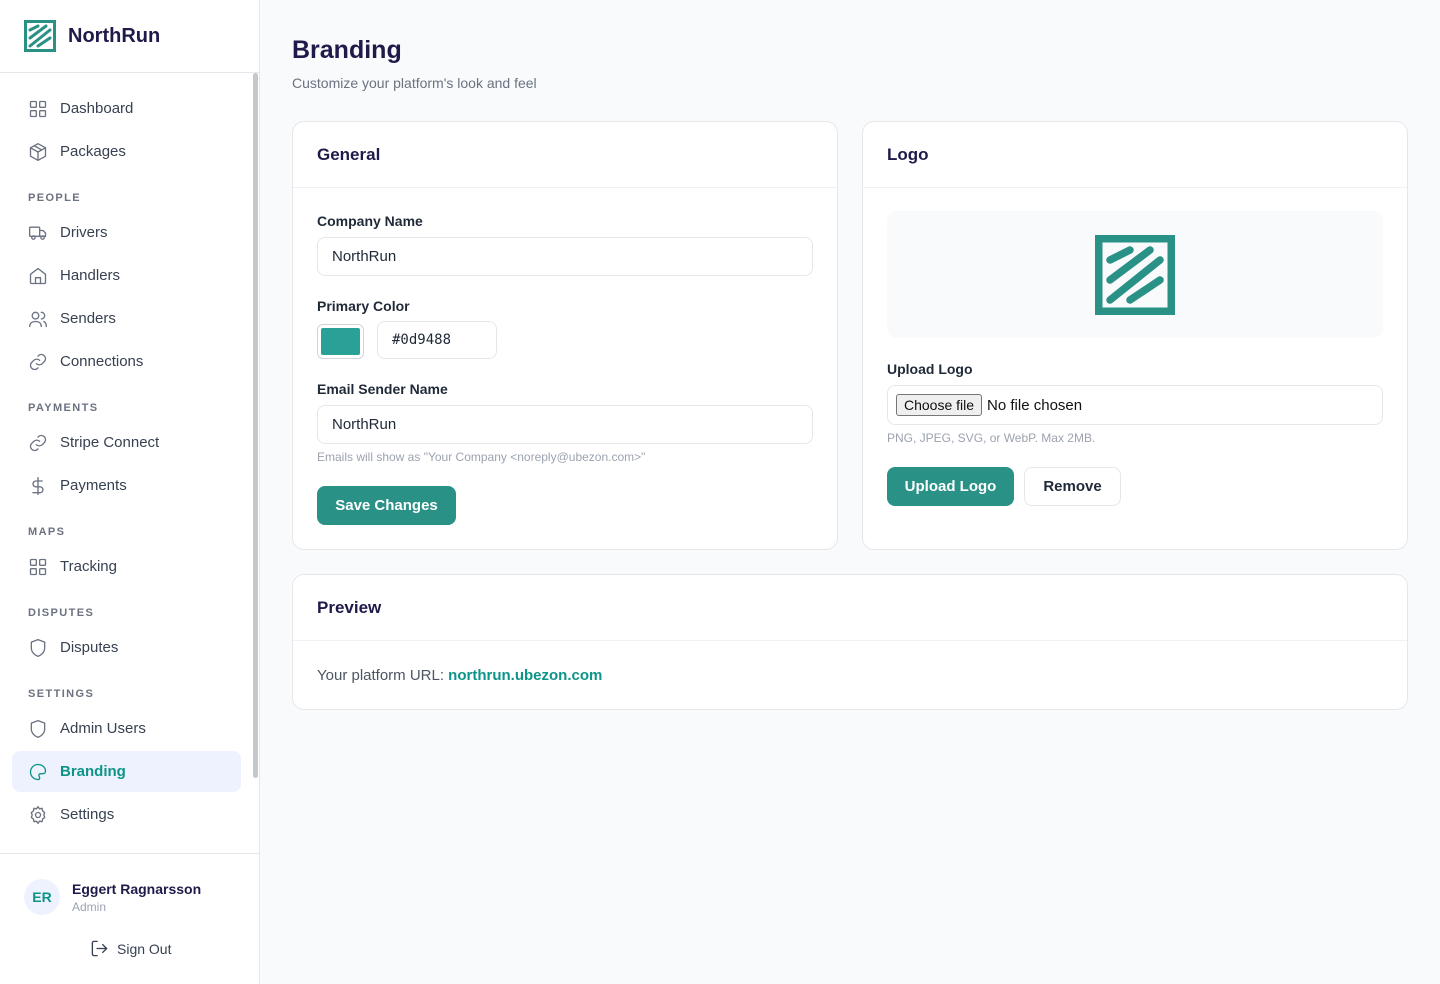  I want to click on brand-header: NorthRun, so click(129, 36).